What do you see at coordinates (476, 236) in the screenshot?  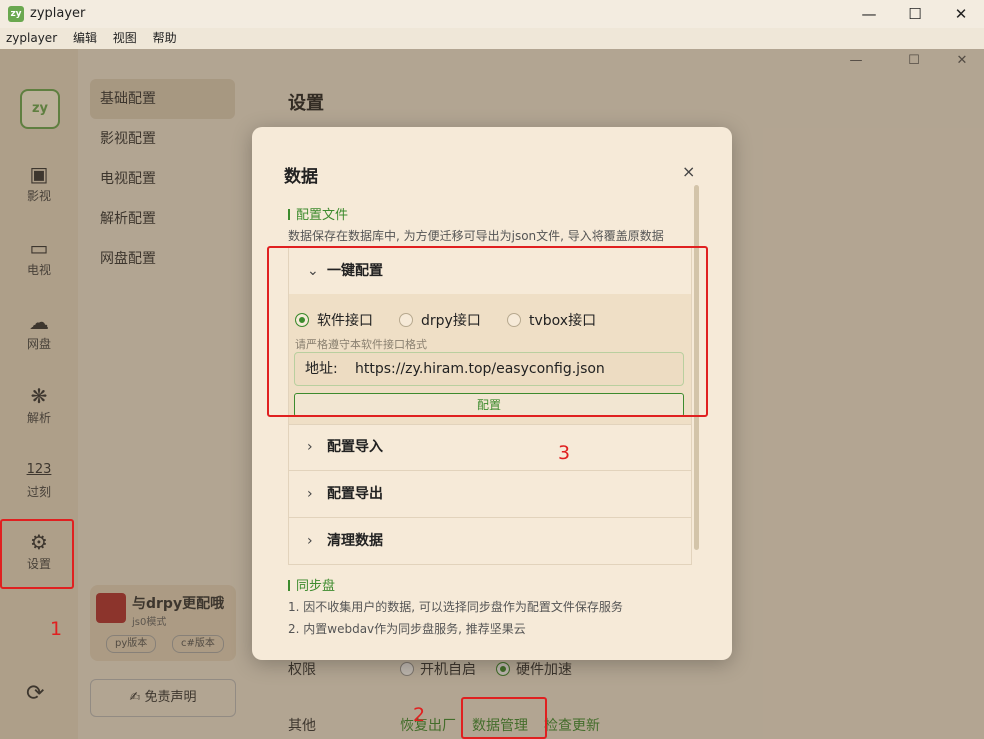 I see `section-config-file-desc: 数据保存在数据库中, 为方便迁移可导出为json文件, 导入将覆盖原数据` at bounding box center [476, 236].